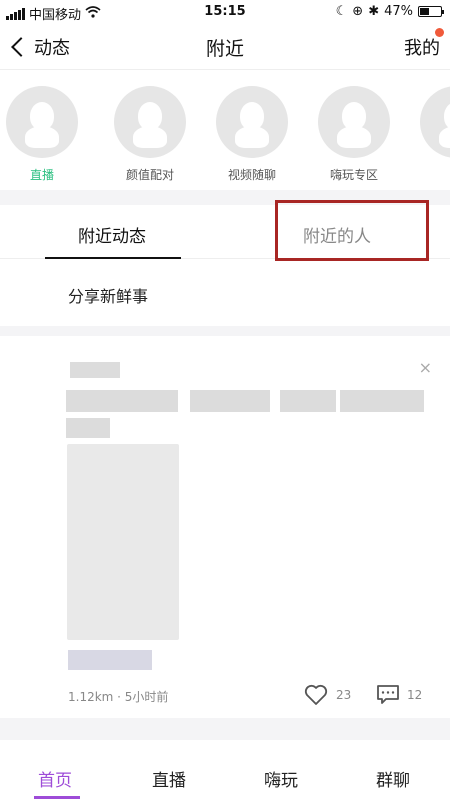 The image size is (450, 800). What do you see at coordinates (41, 175) in the screenshot?
I see `feature-label: 直播` at bounding box center [41, 175].